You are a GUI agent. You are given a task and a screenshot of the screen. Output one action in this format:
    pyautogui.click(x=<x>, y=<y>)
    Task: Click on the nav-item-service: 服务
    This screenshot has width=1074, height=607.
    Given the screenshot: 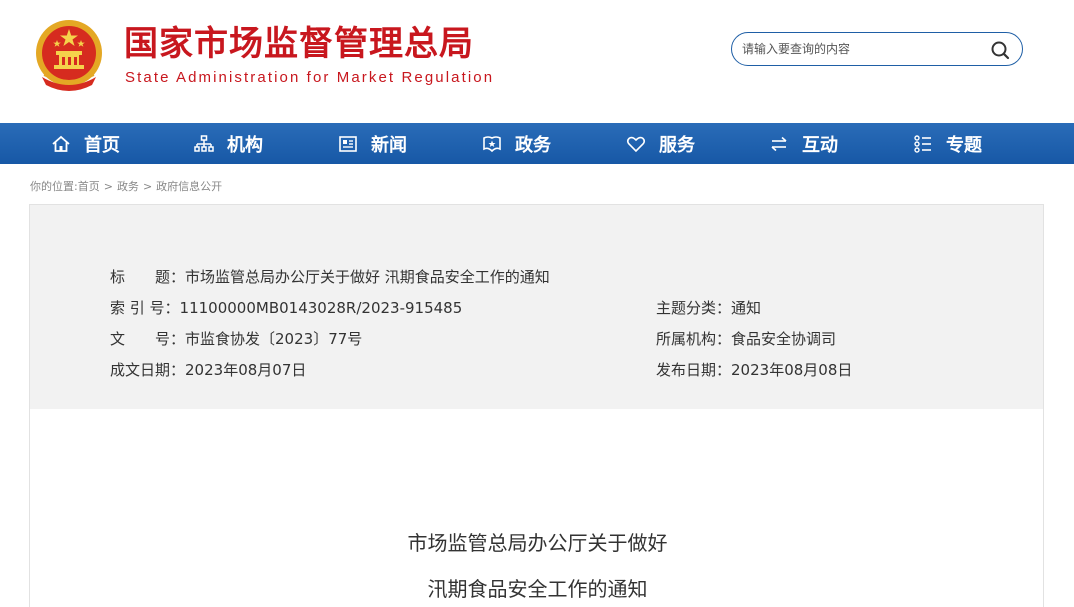 What is the action you would take?
    pyautogui.click(x=660, y=143)
    